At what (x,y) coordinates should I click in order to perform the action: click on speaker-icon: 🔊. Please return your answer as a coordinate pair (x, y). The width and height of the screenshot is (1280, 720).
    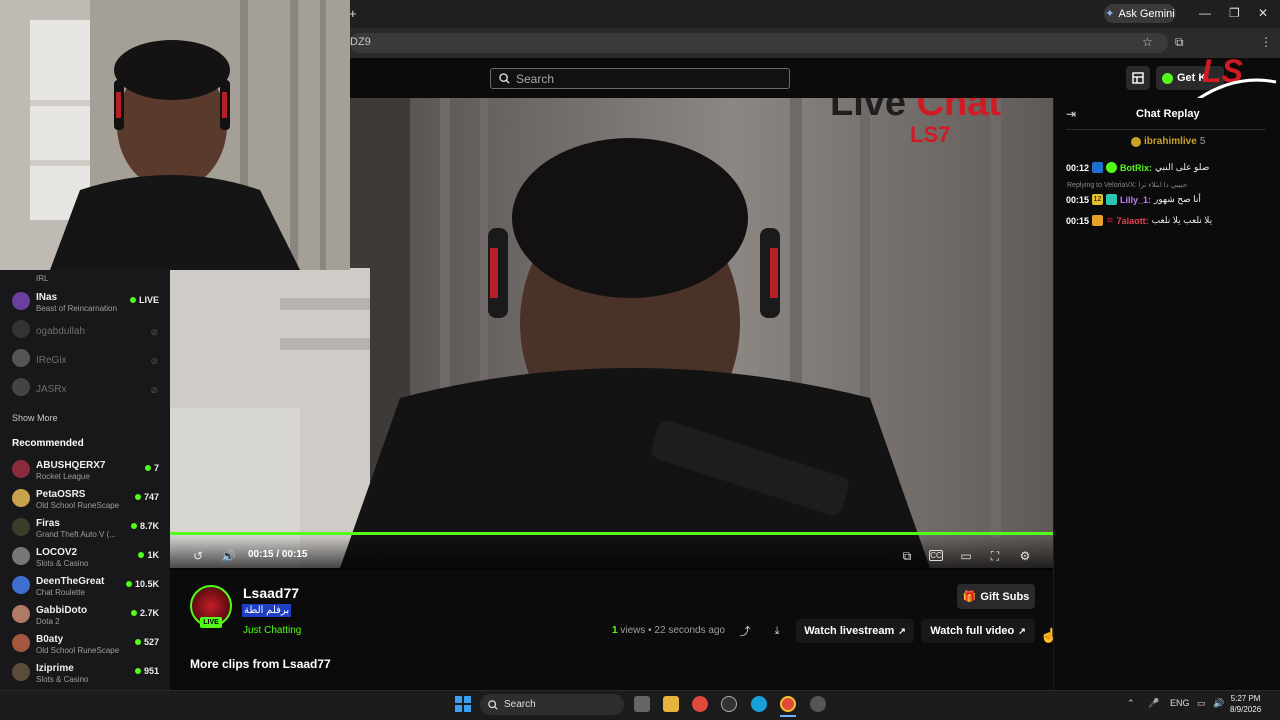
    Looking at the image, I should click on (1218, 703).